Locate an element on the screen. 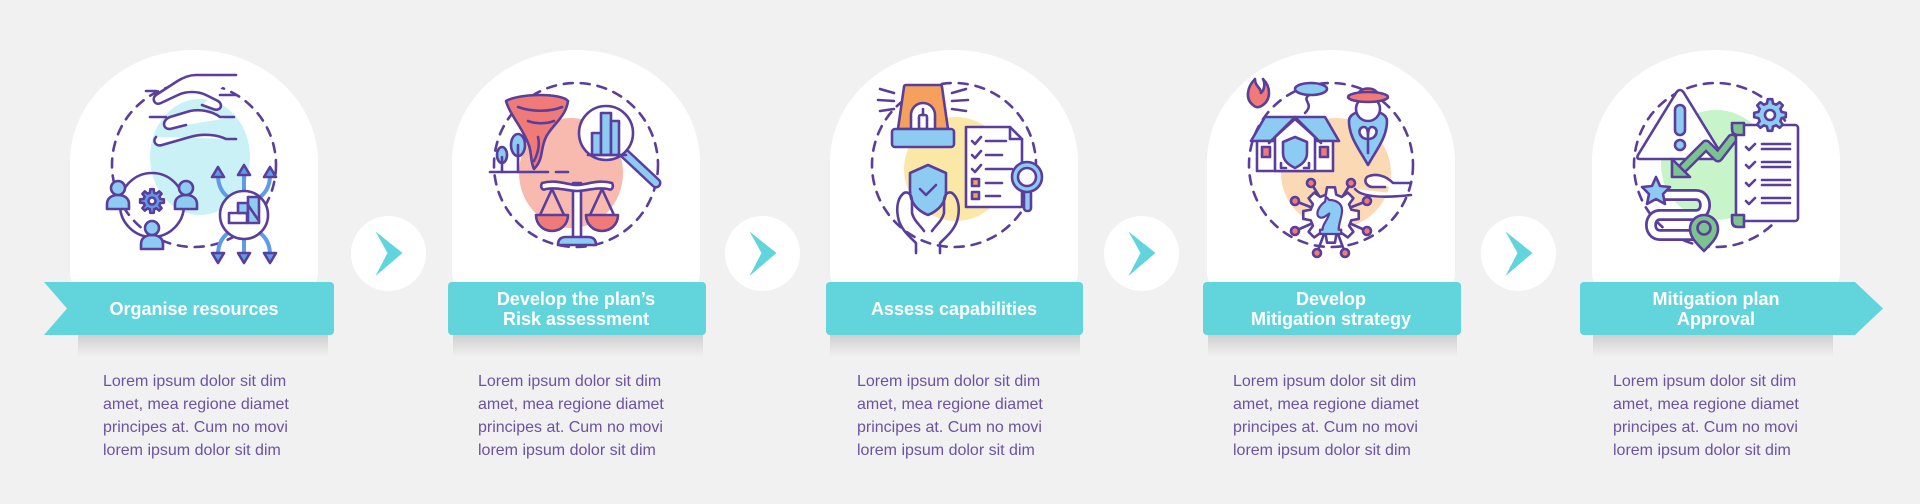 This screenshot has height=504, width=1920. step-title-3: Assess capabilities is located at coordinates (954, 308).